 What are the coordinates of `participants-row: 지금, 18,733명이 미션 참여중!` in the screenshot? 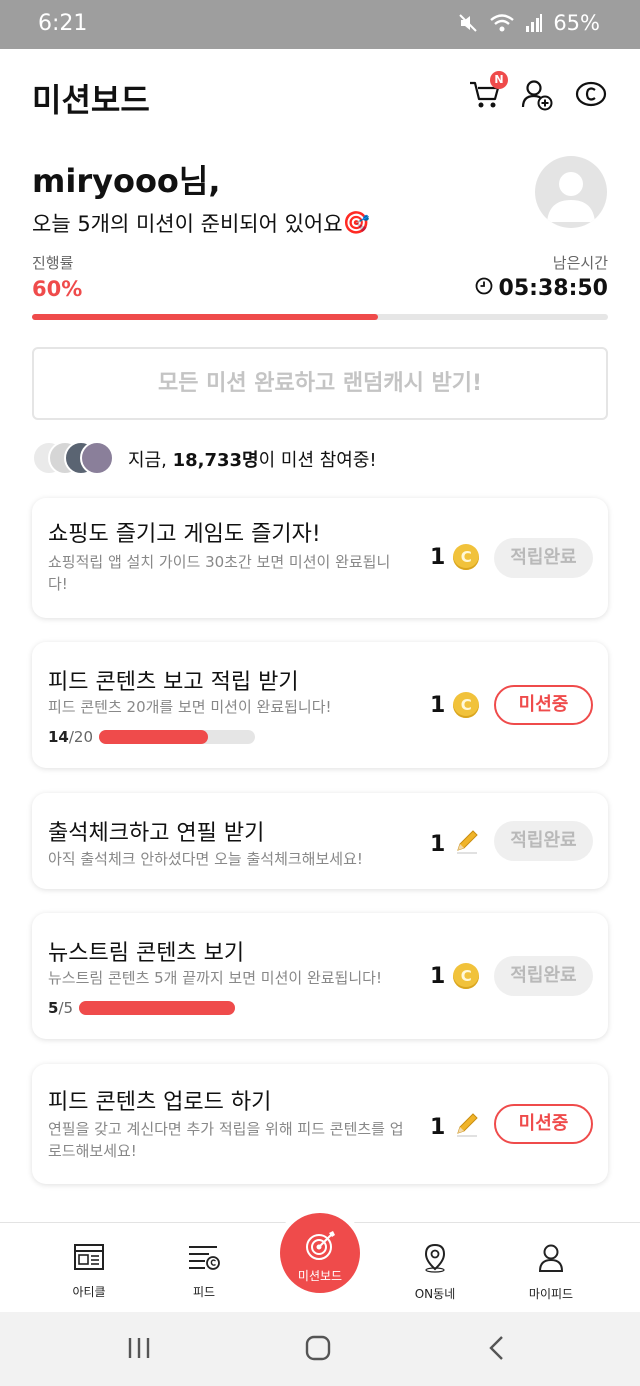 It's located at (204, 459).